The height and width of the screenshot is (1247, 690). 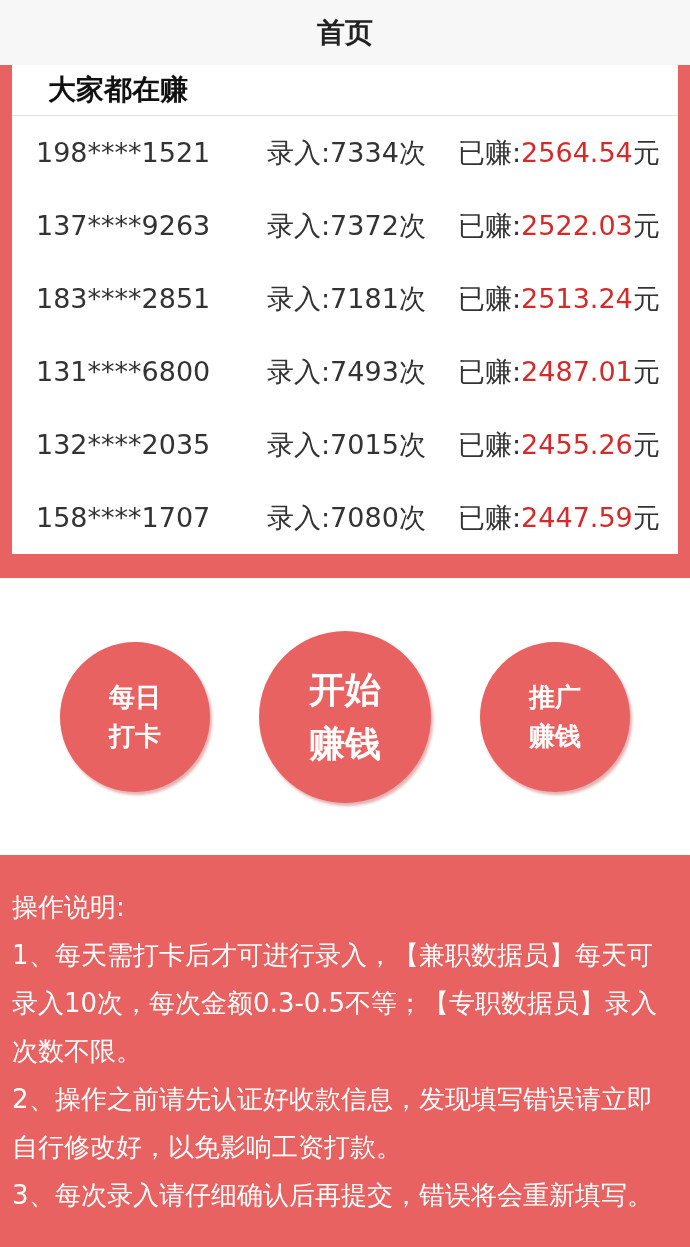 I want to click on action-button: 推广 赚钱, so click(x=555, y=716).